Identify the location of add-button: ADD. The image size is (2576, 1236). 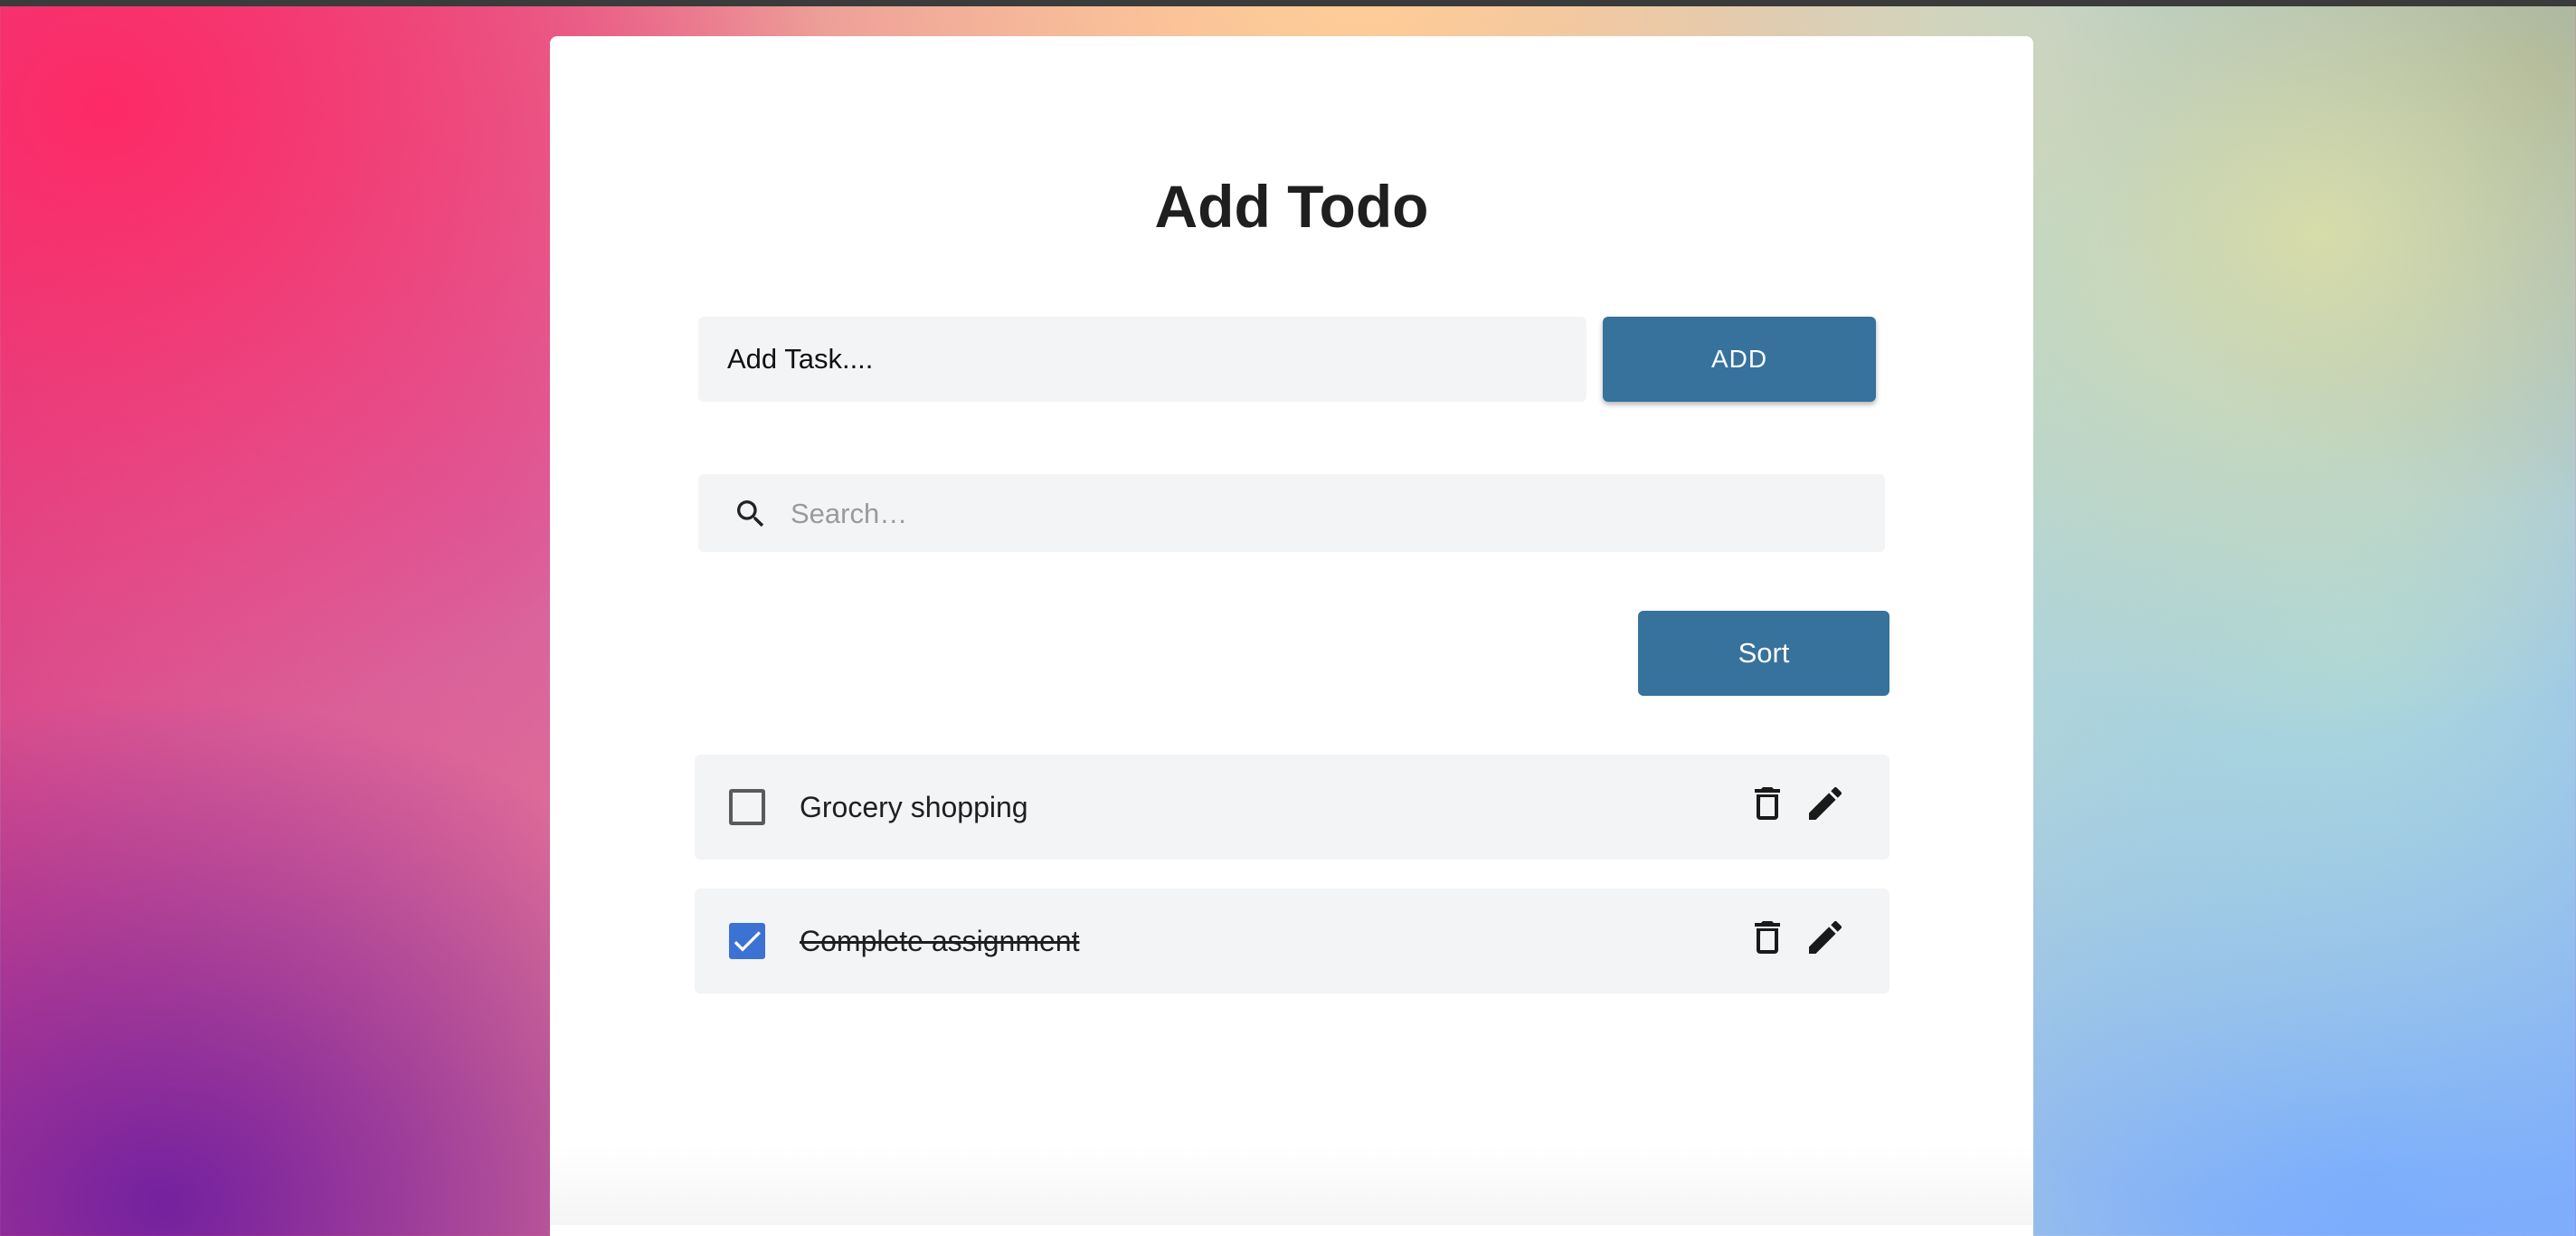
(1740, 359).